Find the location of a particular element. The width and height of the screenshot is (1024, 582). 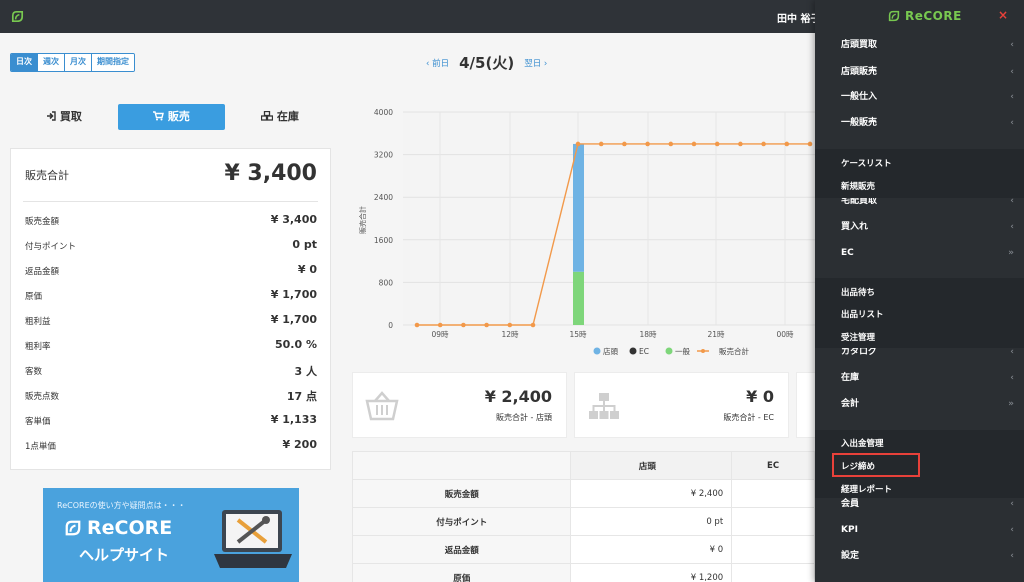

summary-row-label: 1点単価 is located at coordinates (40, 447).